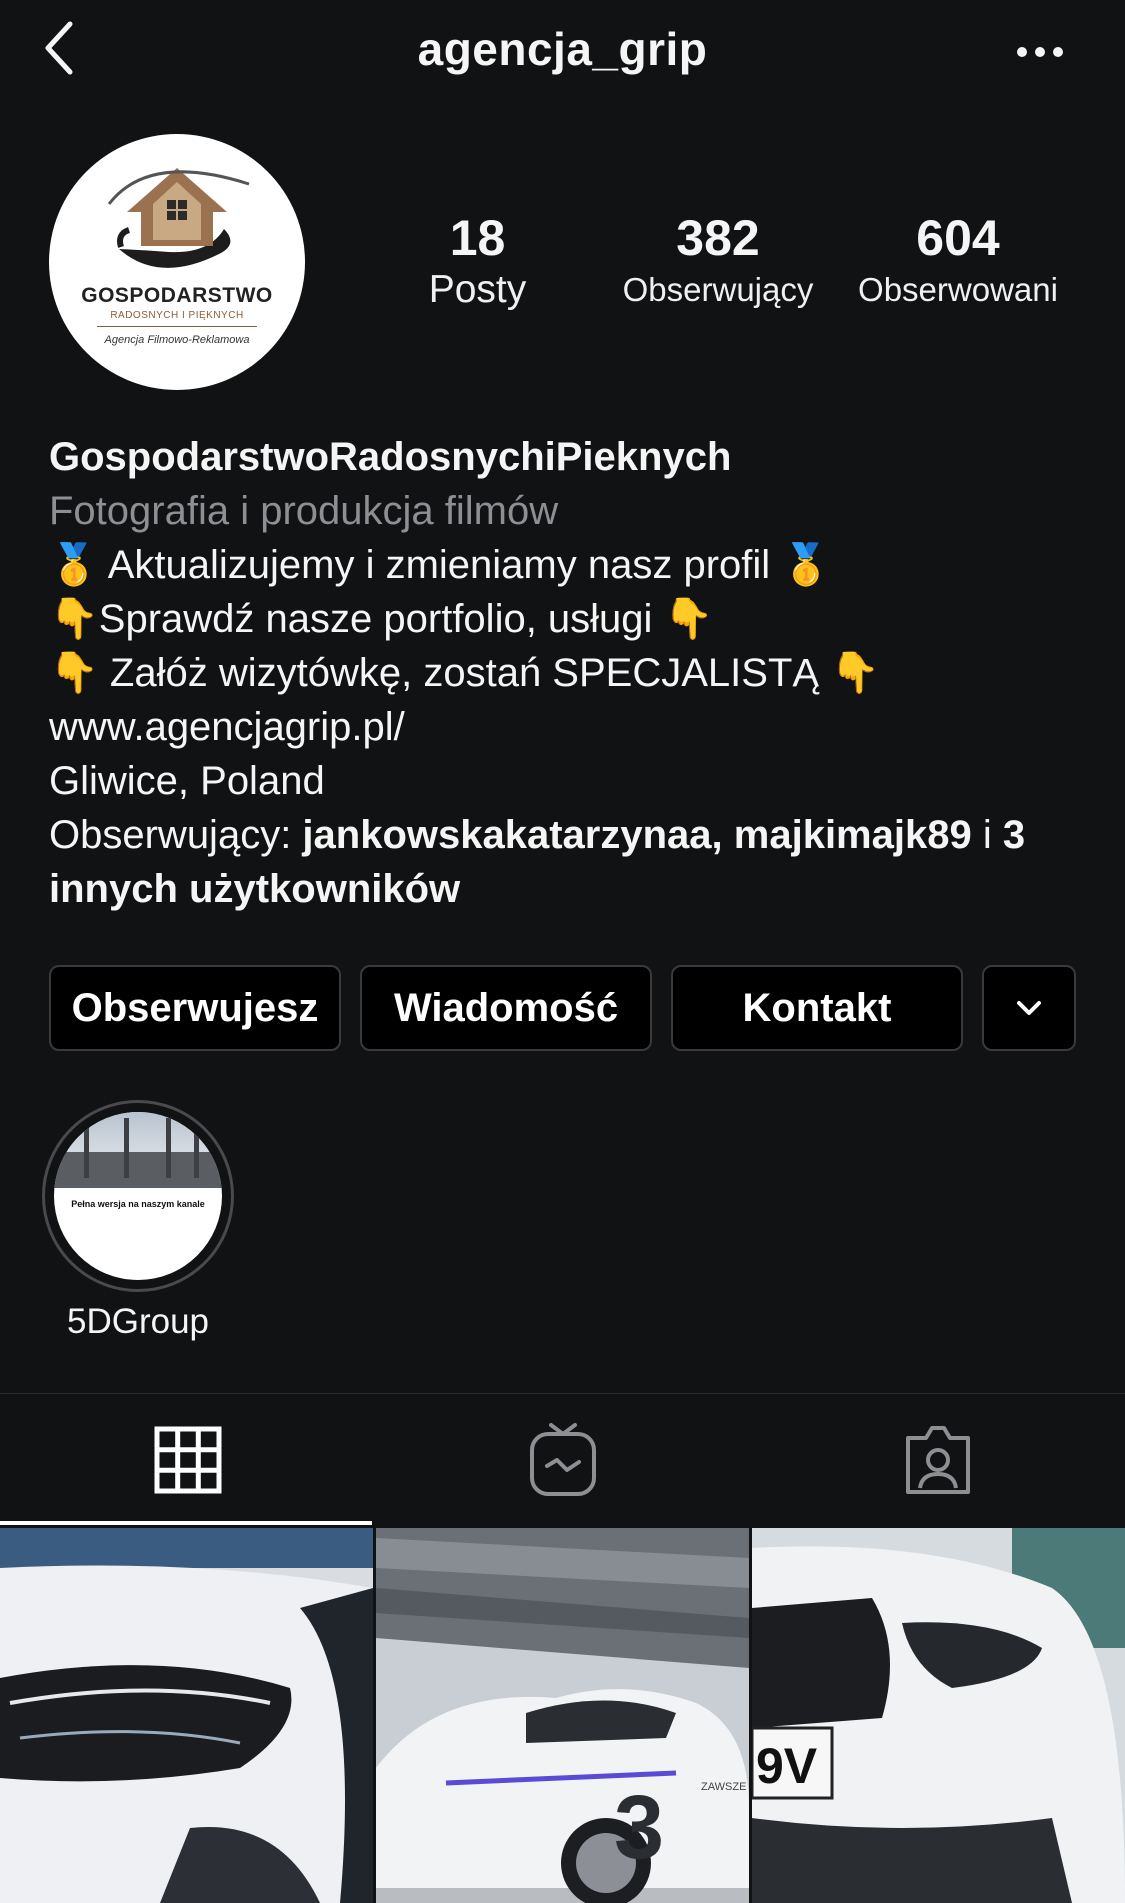  What do you see at coordinates (639, 1828) in the screenshot?
I see `wrap-number: 3` at bounding box center [639, 1828].